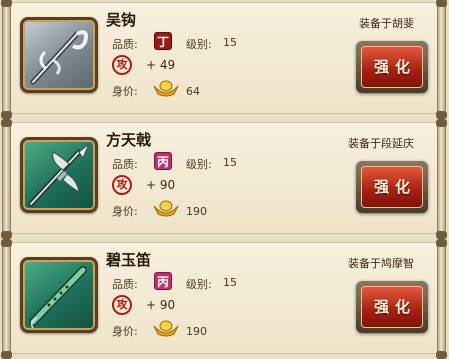  I want to click on item-name: 碧玉笛, so click(129, 260).